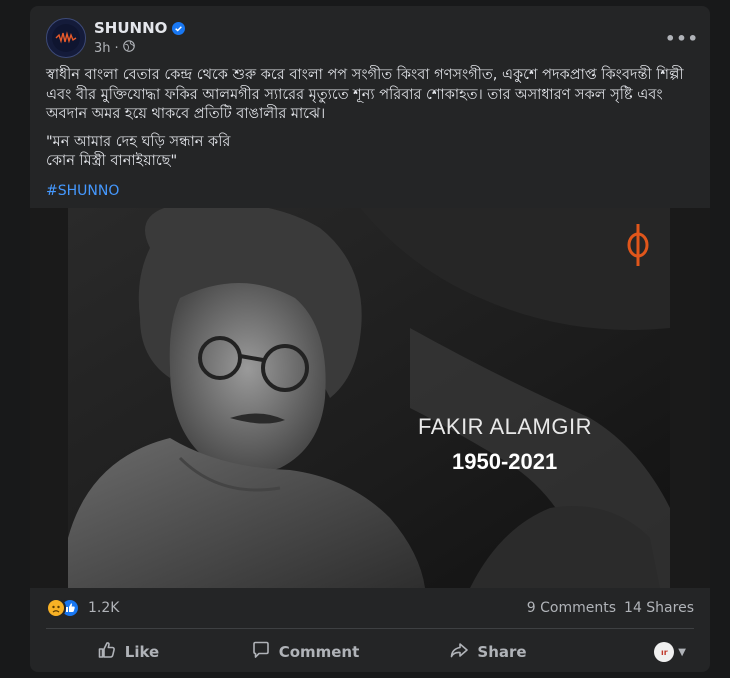 This screenshot has height=678, width=730. I want to click on post-meta: 3h ·, so click(114, 48).